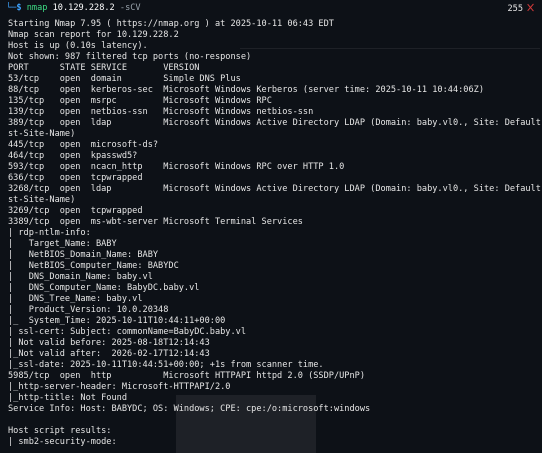  I want to click on exit-status: 255, so click(520, 9).